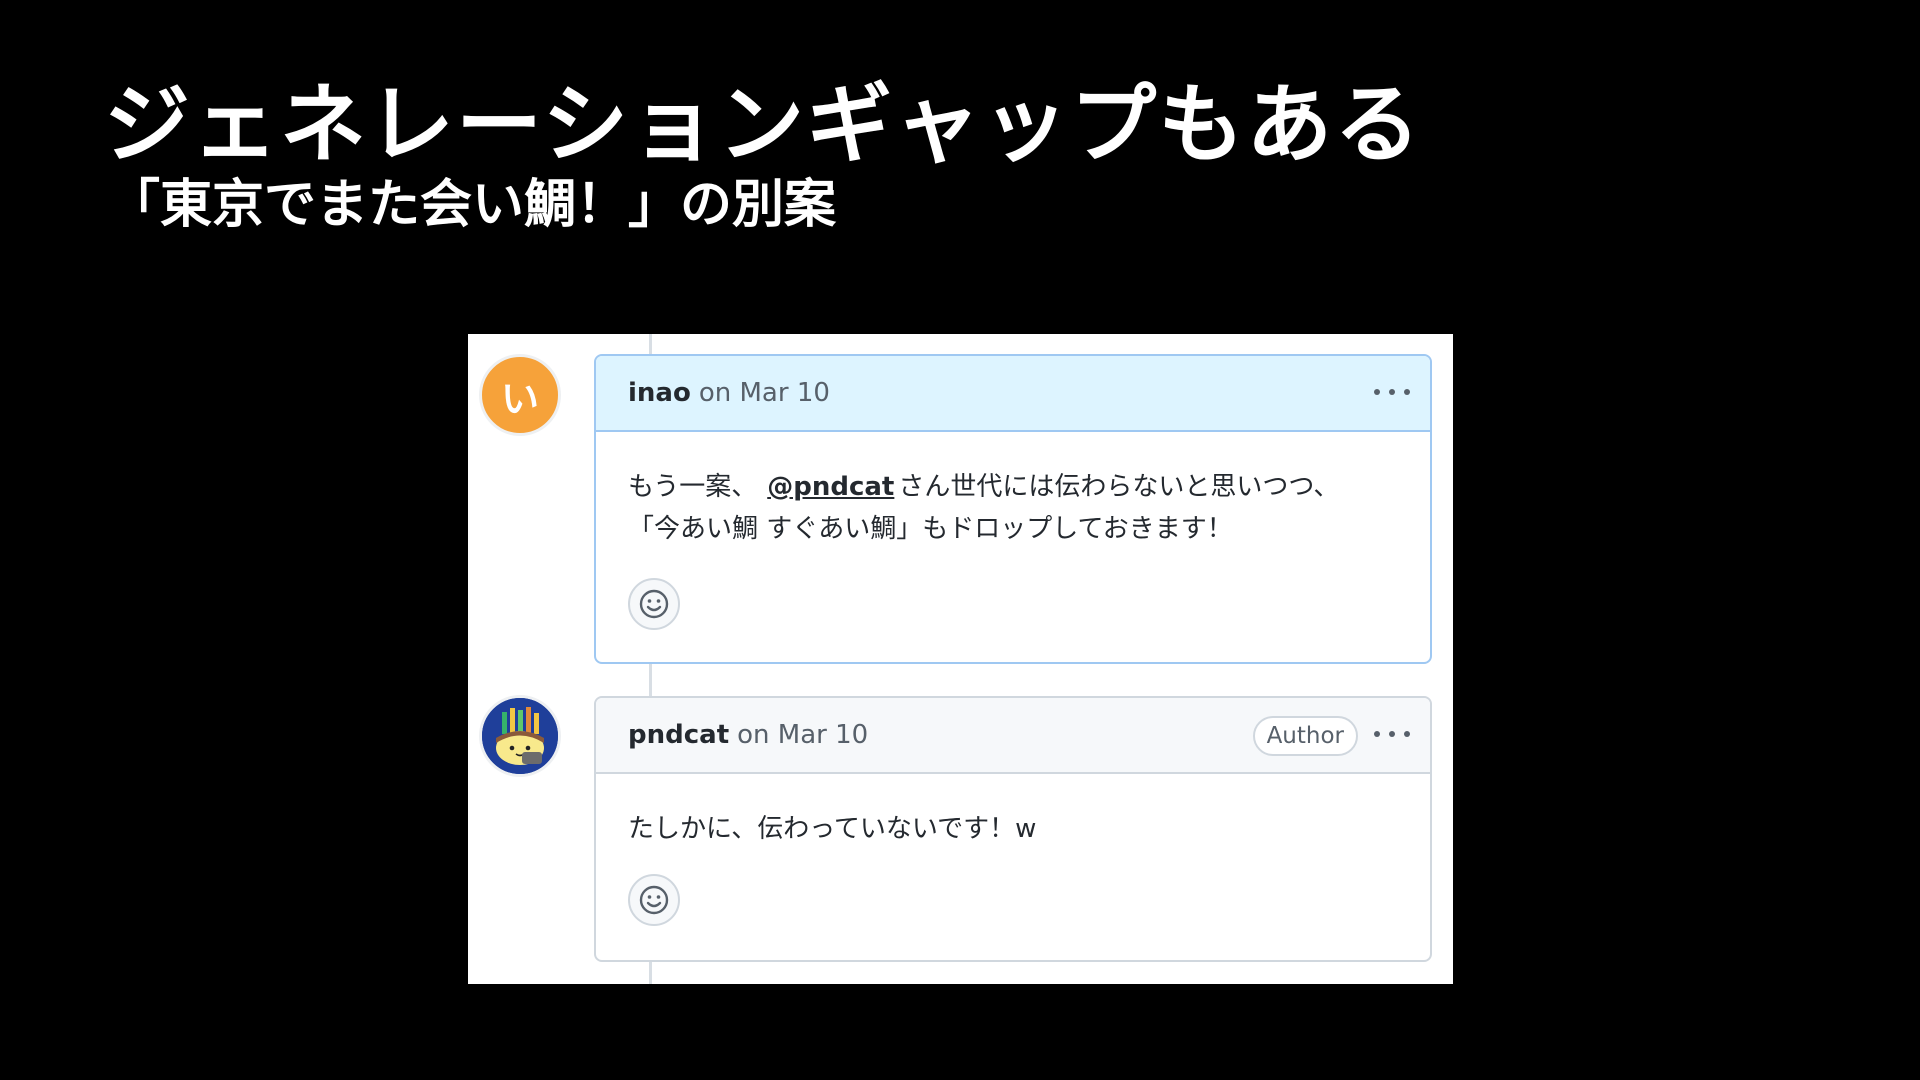  I want to click on avatar-pndcat, so click(520, 736).